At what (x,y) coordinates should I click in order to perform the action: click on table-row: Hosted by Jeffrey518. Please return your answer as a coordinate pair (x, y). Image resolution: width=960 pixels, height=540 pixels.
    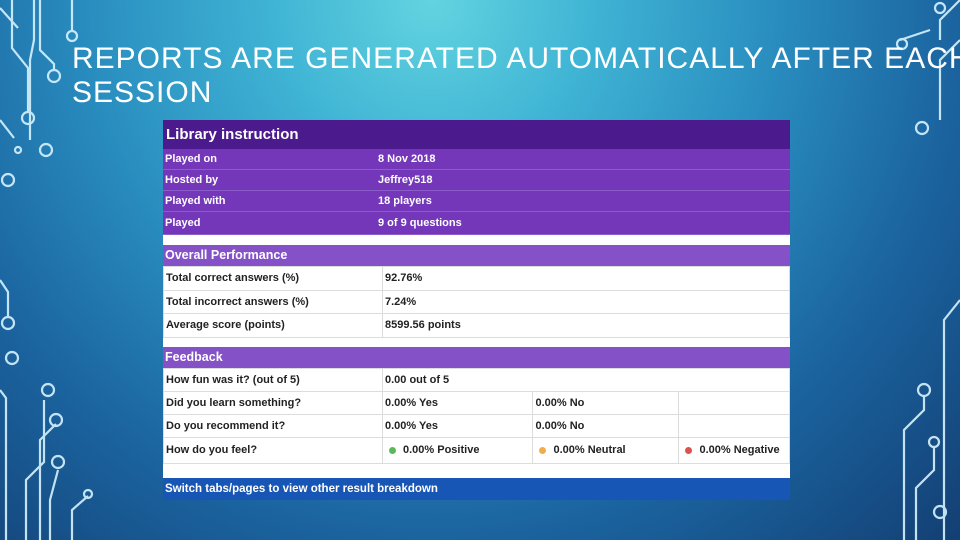
    Looking at the image, I should click on (476, 180).